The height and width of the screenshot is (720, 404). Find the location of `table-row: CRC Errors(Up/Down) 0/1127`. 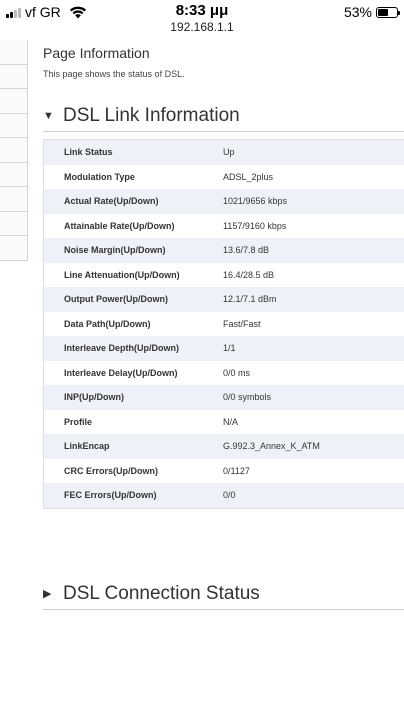

table-row: CRC Errors(Up/Down) 0/1127 is located at coordinates (224, 470).